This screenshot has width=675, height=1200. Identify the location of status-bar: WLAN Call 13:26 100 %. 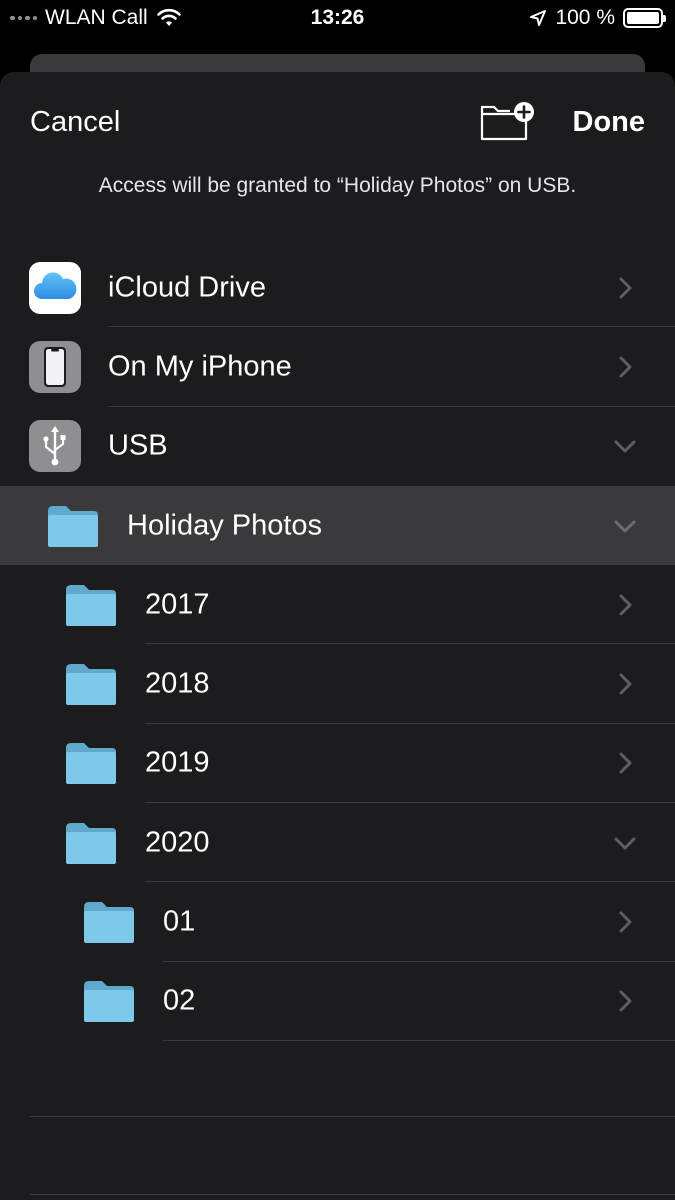
(337, 19).